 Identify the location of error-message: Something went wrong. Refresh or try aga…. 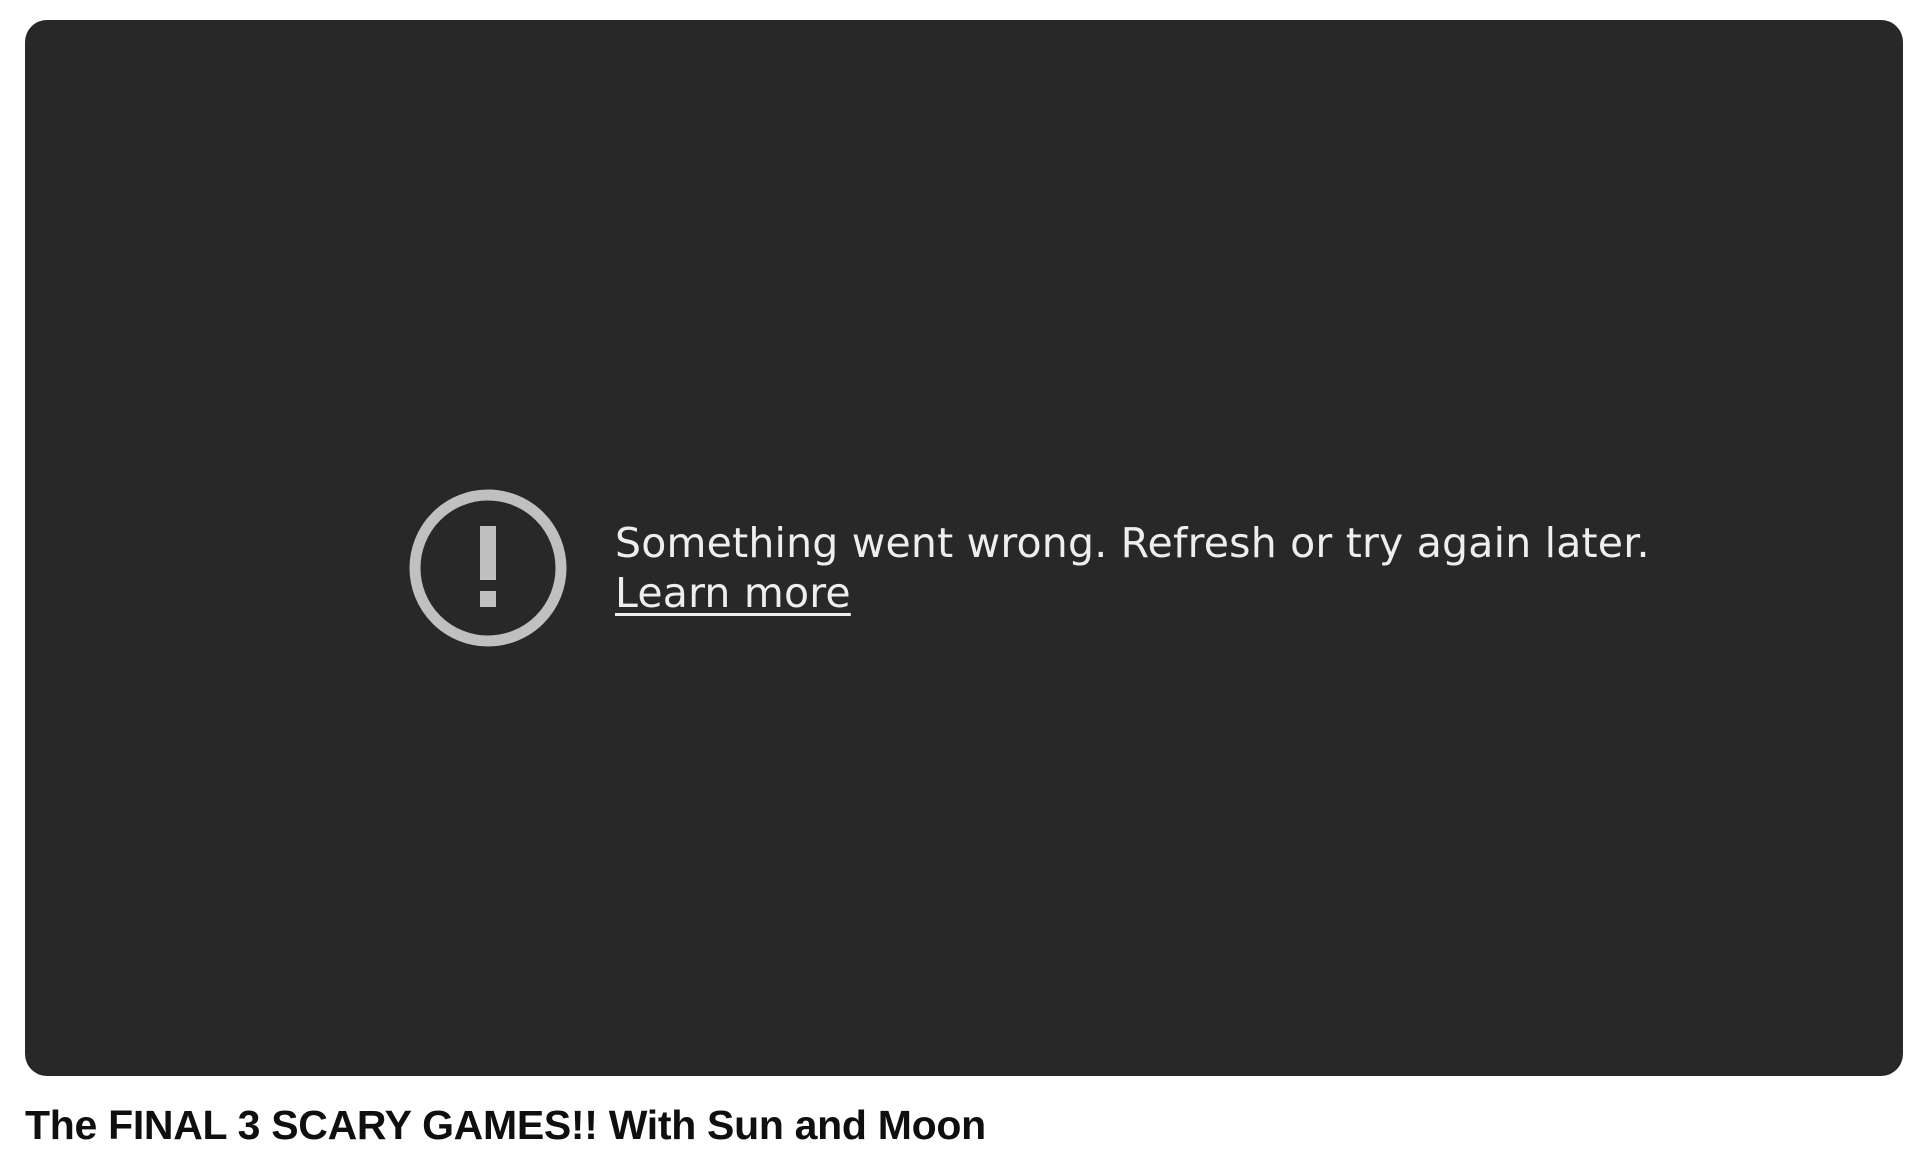
(1132, 543).